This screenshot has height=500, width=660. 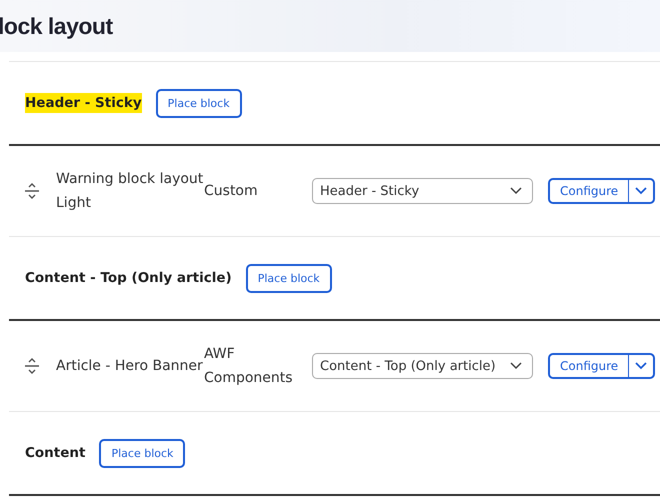 What do you see at coordinates (128, 278) in the screenshot?
I see `region-title: Content - Top (Only article)` at bounding box center [128, 278].